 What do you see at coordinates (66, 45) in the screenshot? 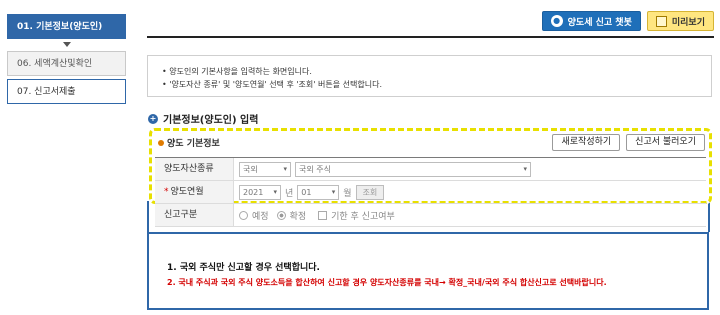
I see `chevron-down-icon` at bounding box center [66, 45].